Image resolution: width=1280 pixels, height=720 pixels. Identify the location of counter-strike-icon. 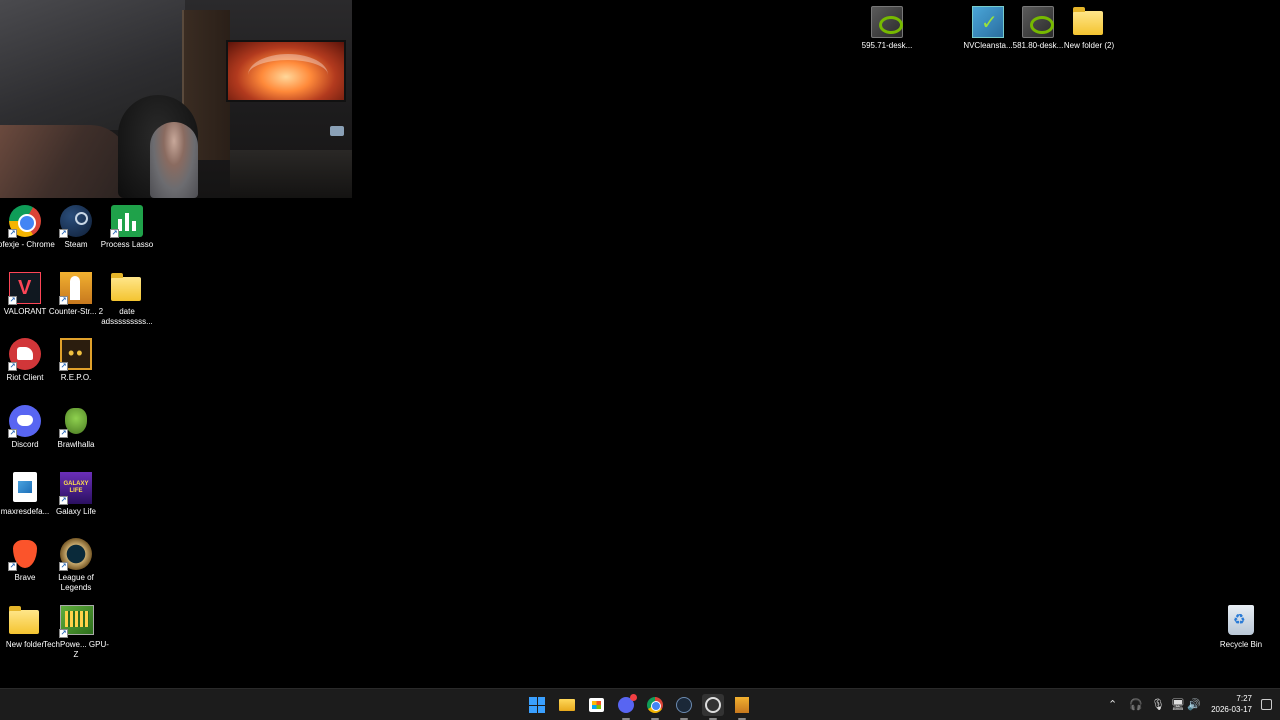
(742, 705).